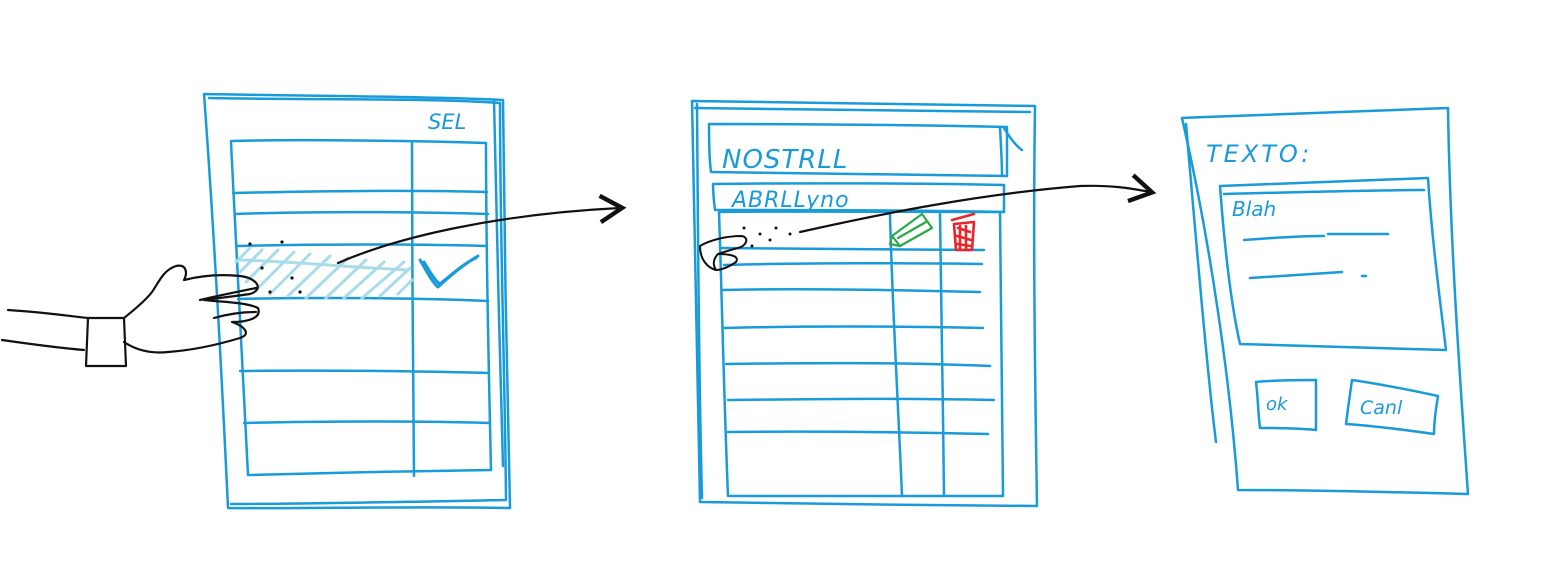  I want to click on surname-field-label: ABRLLyno, so click(790, 200).